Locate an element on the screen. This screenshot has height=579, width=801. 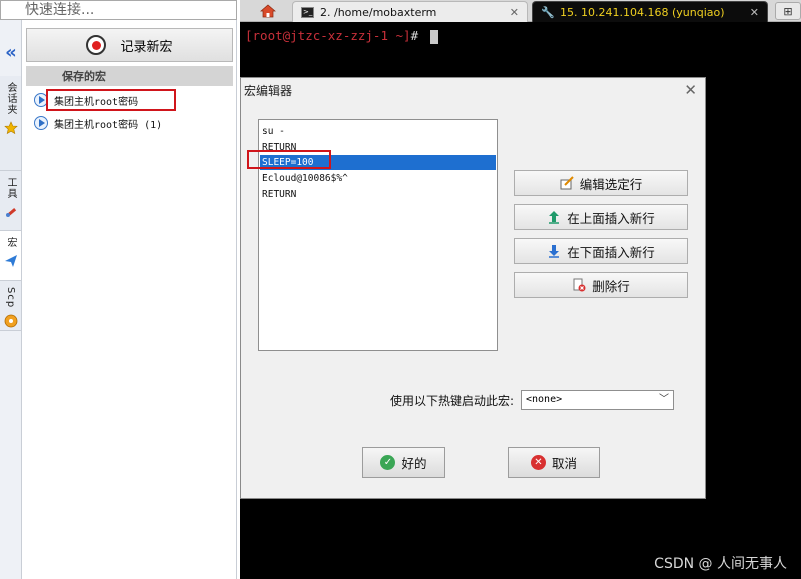
ok-button: ✓ 好的 is located at coordinates (403, 462).